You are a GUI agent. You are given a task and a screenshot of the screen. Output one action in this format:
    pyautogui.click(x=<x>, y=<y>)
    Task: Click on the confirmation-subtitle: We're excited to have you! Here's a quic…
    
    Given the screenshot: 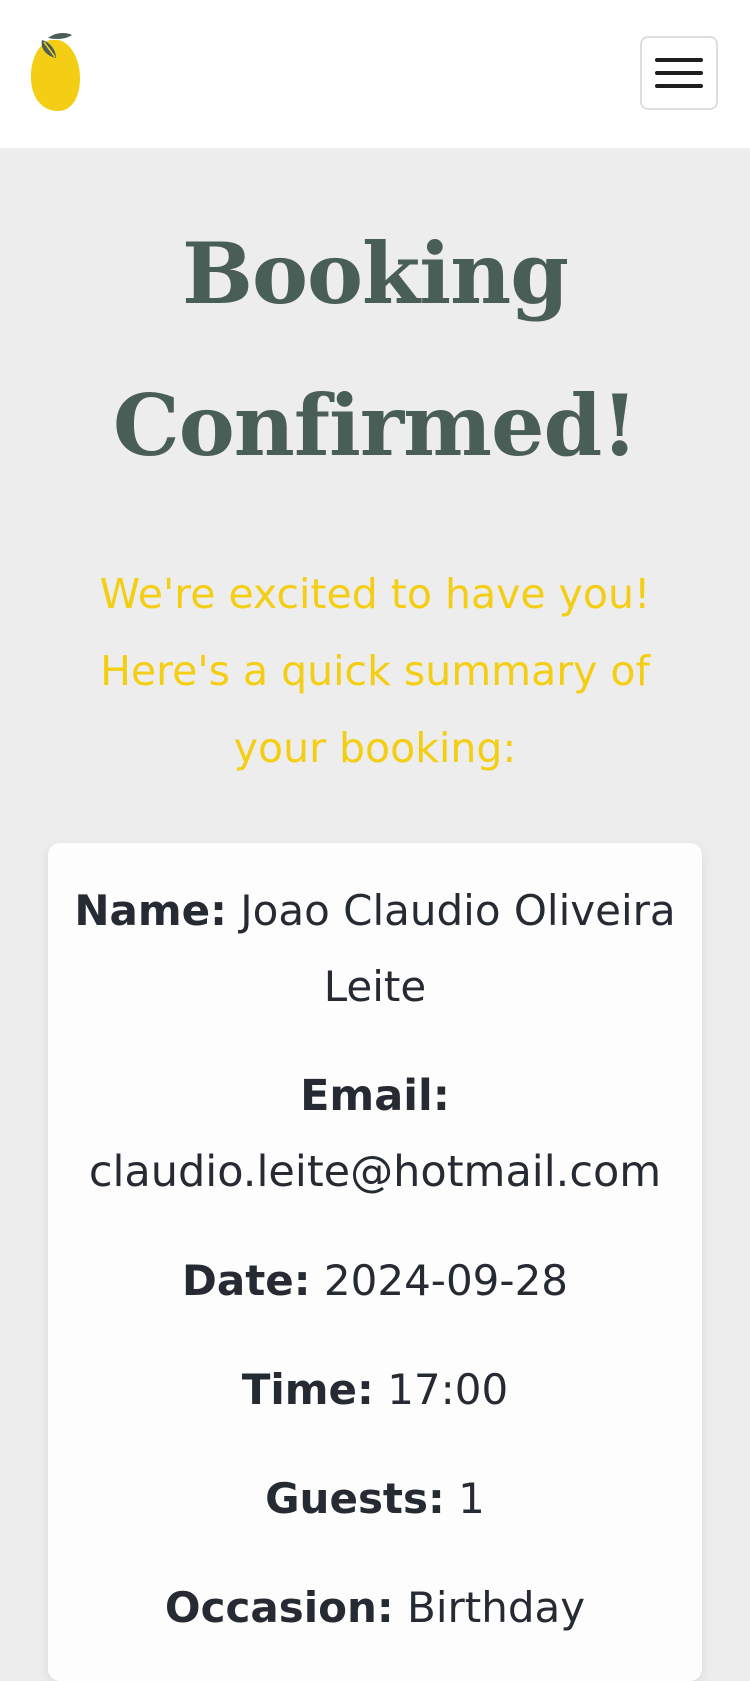 What is the action you would take?
    pyautogui.click(x=375, y=671)
    